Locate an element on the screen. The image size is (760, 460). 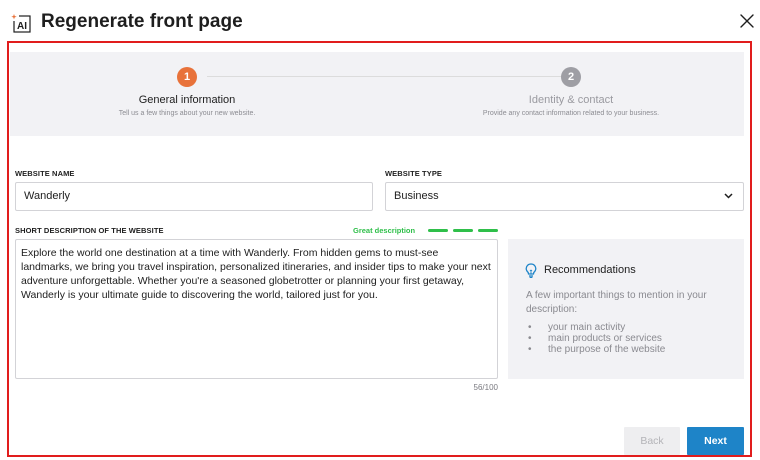
back-button: Back is located at coordinates (652, 441).